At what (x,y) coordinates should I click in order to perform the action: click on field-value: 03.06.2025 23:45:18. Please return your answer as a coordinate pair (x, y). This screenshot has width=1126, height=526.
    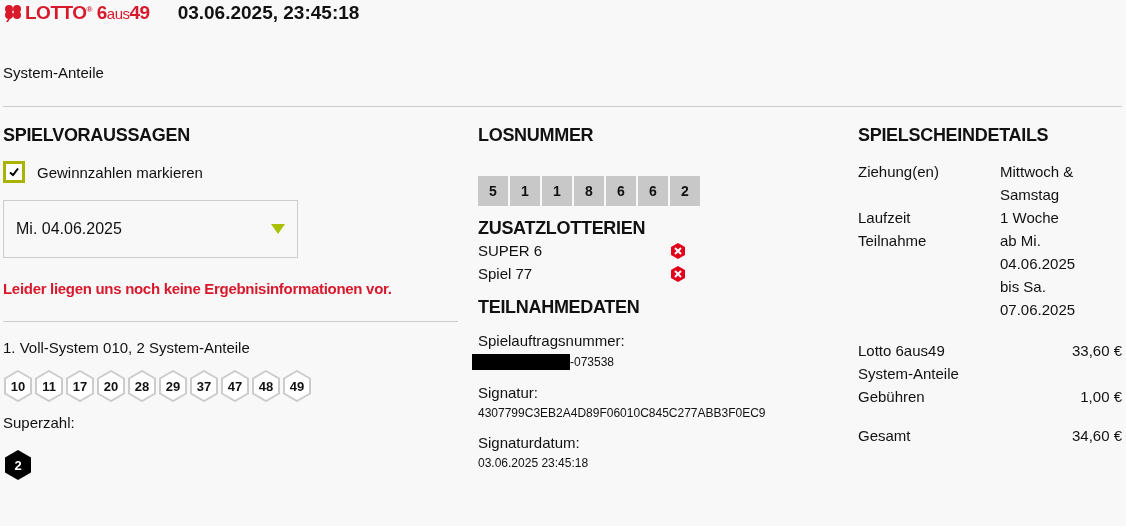
    Looking at the image, I should click on (533, 463).